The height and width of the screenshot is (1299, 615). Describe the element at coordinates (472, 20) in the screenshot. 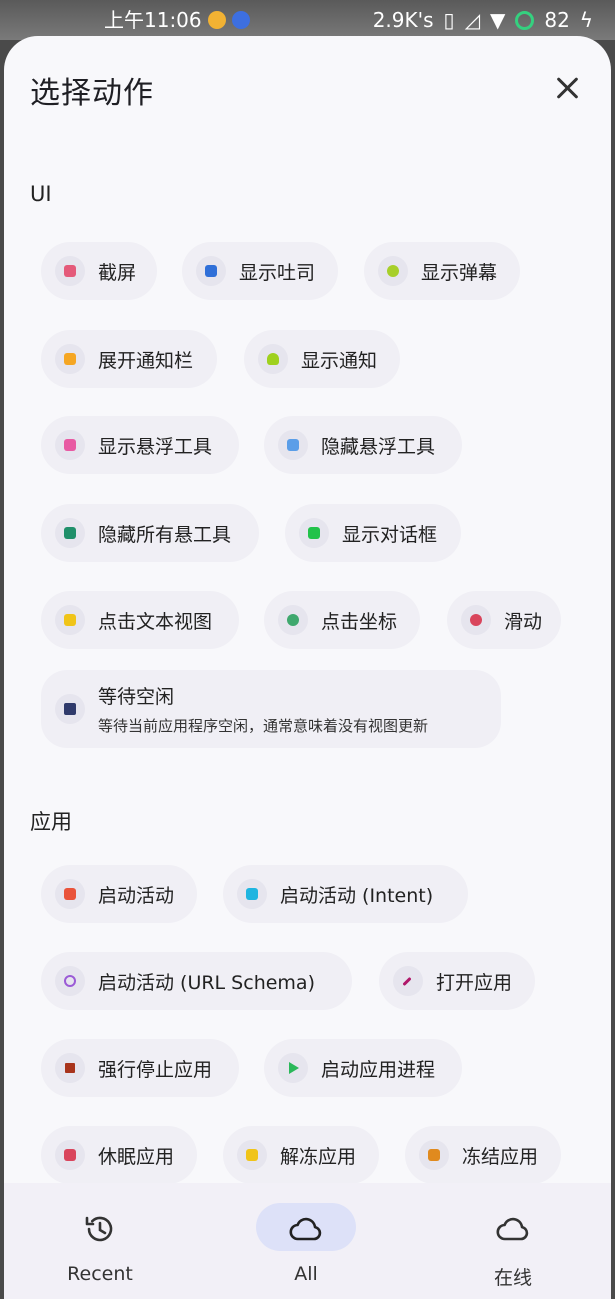

I see `signal-icon: ◿` at that location.